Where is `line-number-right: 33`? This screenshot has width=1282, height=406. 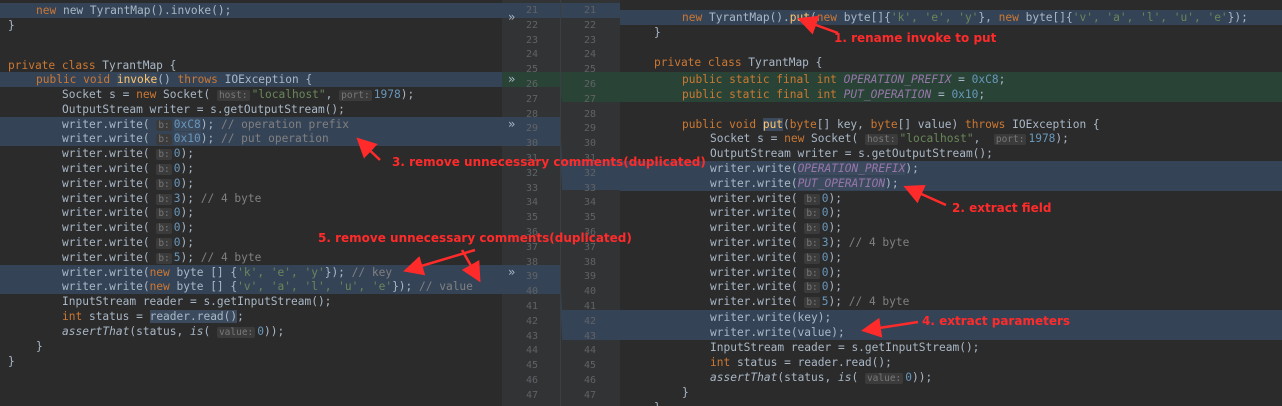
line-number-right: 33 is located at coordinates (589, 188).